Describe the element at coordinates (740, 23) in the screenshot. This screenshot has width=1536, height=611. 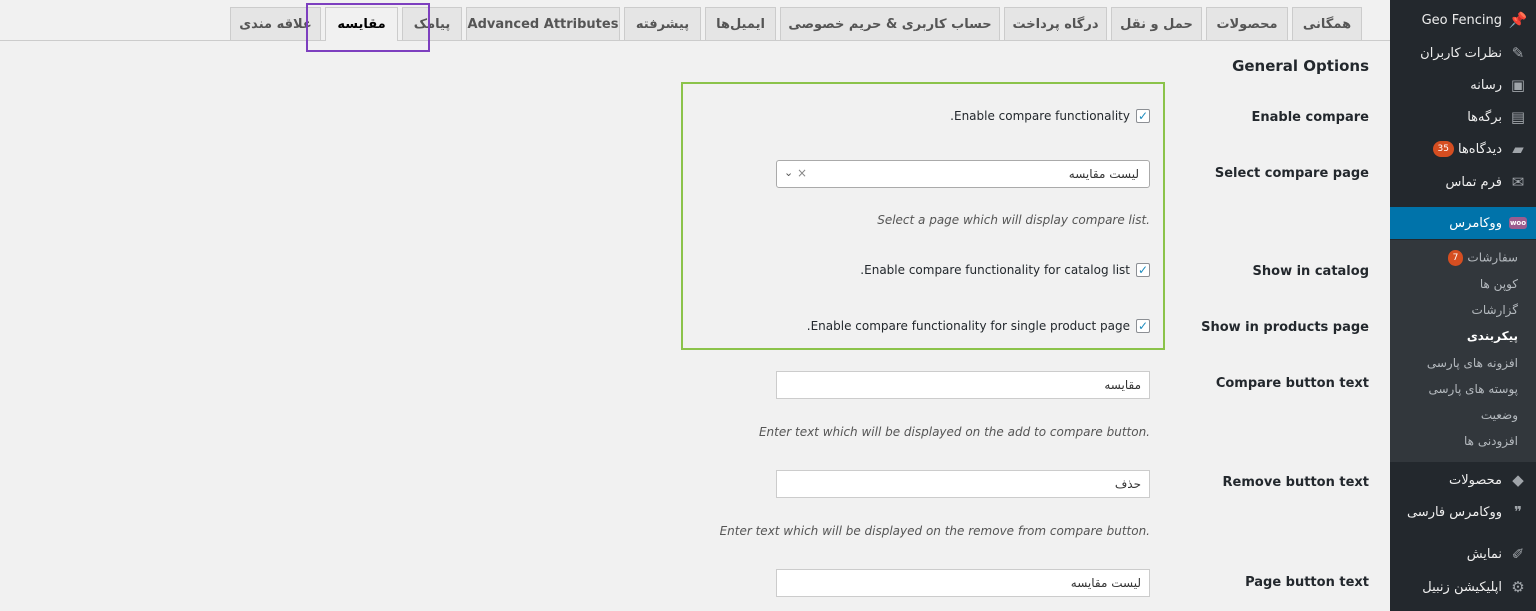
I see `tab-emails: ایمیل‌ها` at that location.